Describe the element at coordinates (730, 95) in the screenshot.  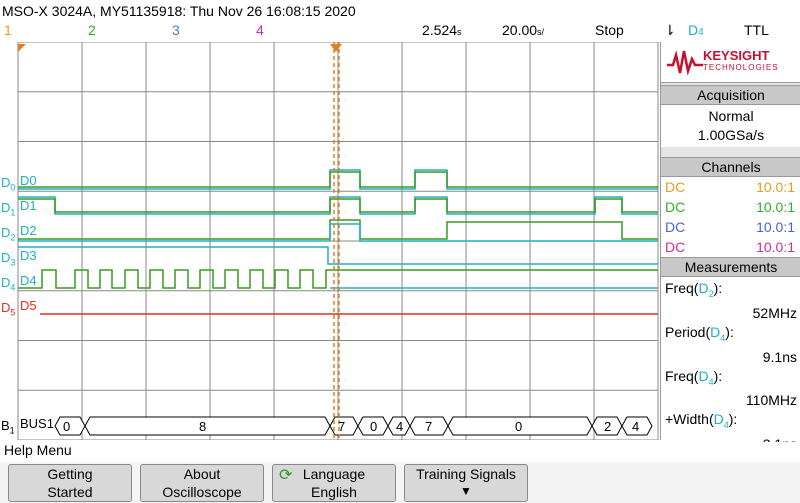
I see `acquisition-header: Acquisition` at that location.